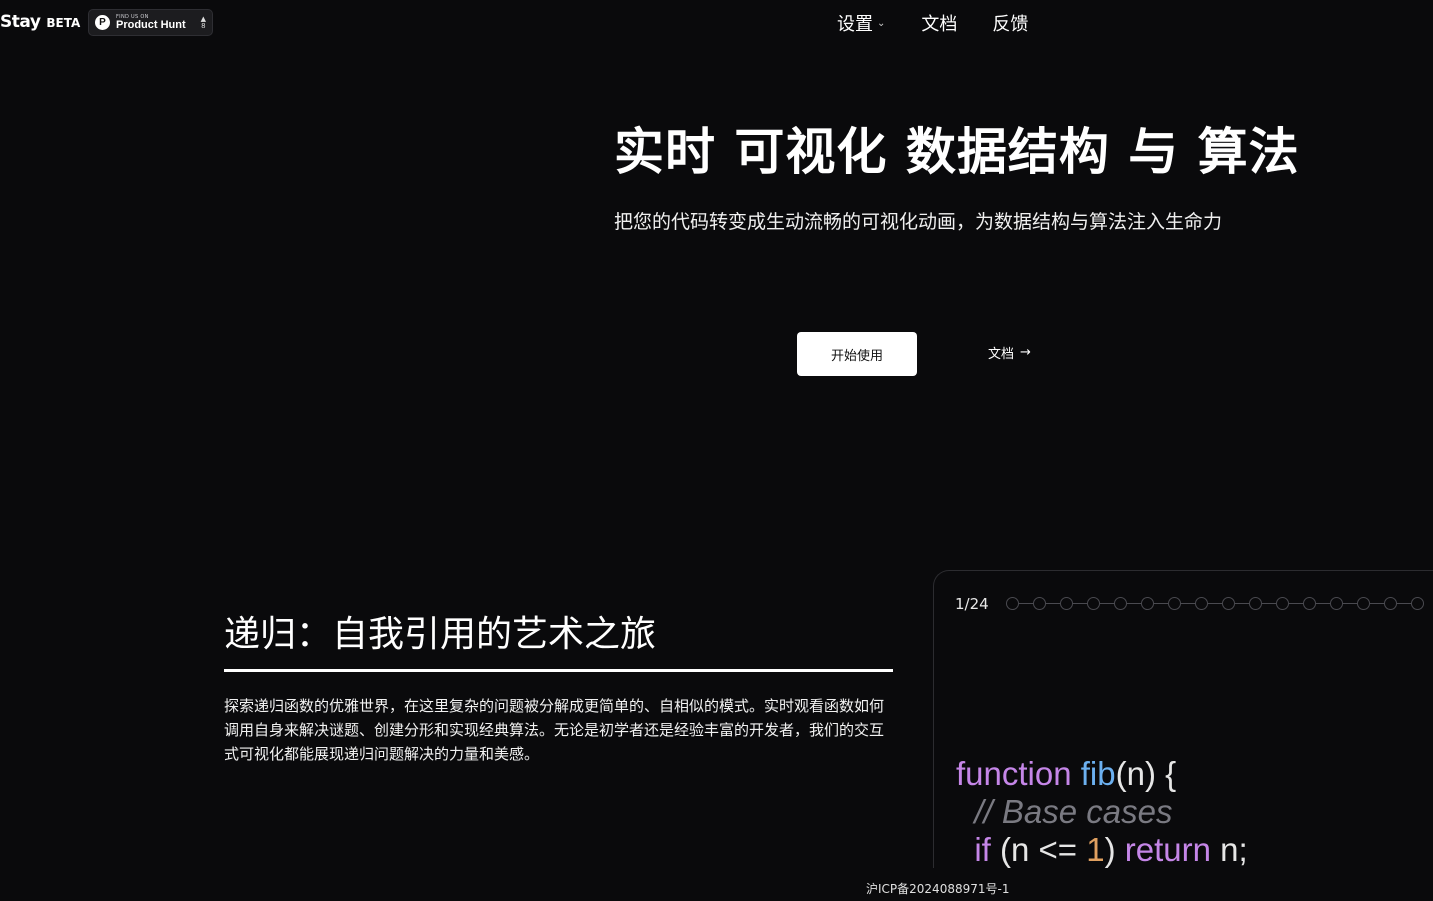  I want to click on docs-link-button: 文档 →, so click(1009, 352).